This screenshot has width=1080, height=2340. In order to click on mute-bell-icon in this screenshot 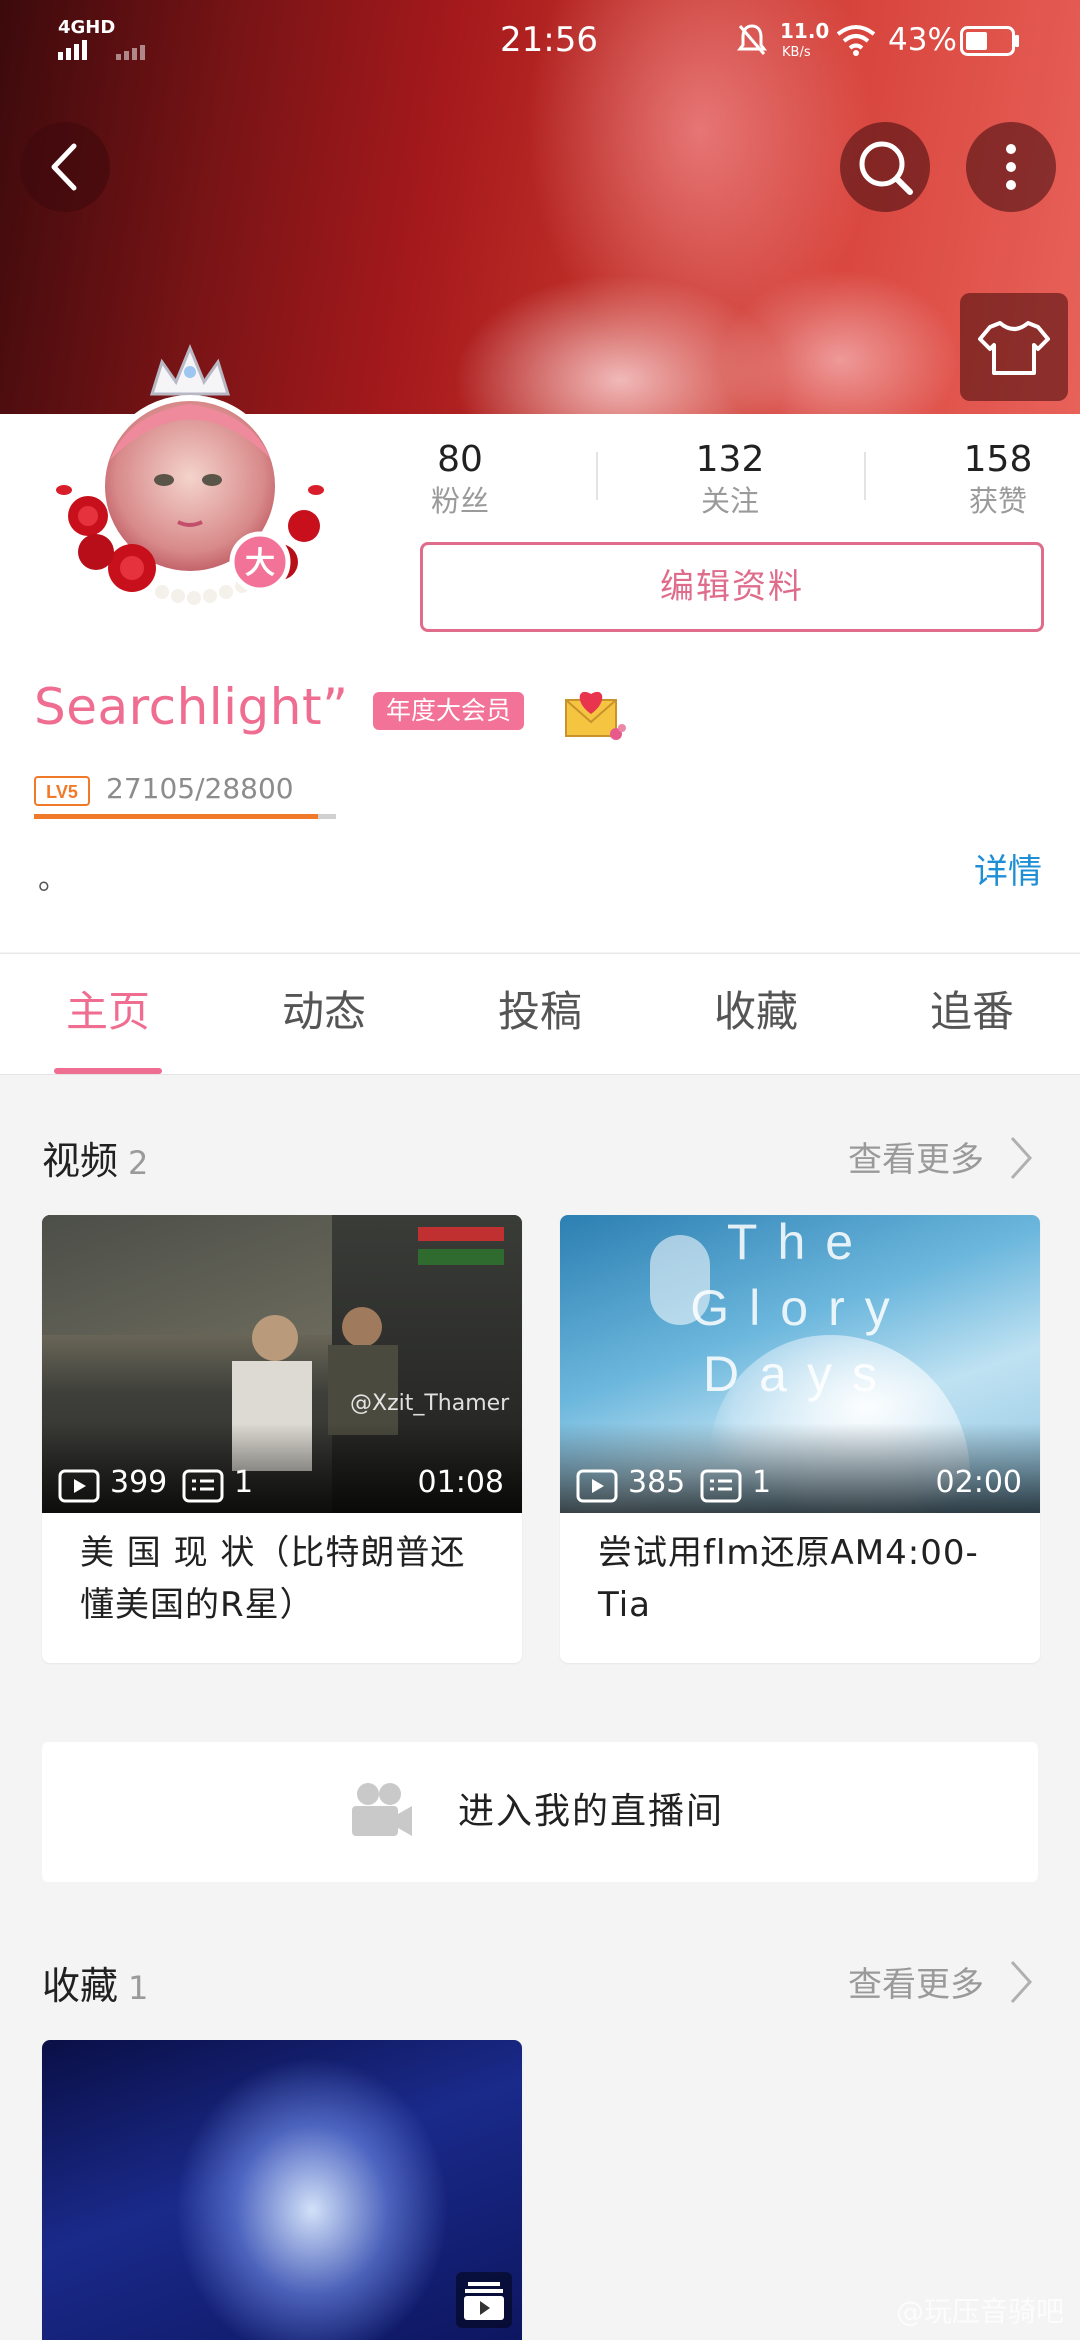, I will do `click(752, 39)`.